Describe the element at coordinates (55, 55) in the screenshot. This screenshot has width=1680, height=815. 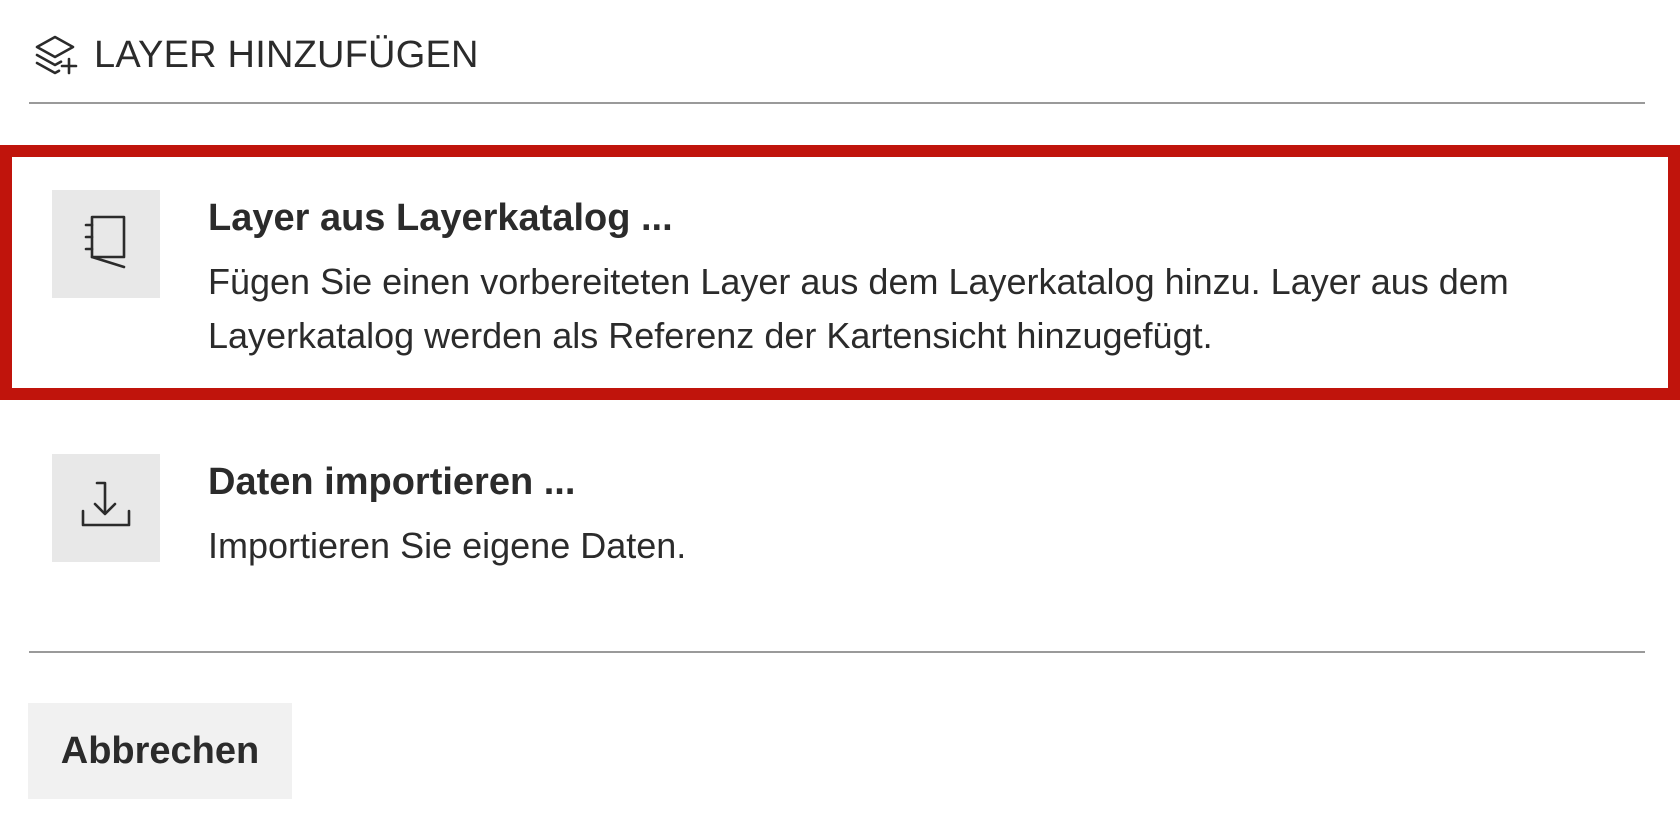
I see `layers-add-icon` at that location.